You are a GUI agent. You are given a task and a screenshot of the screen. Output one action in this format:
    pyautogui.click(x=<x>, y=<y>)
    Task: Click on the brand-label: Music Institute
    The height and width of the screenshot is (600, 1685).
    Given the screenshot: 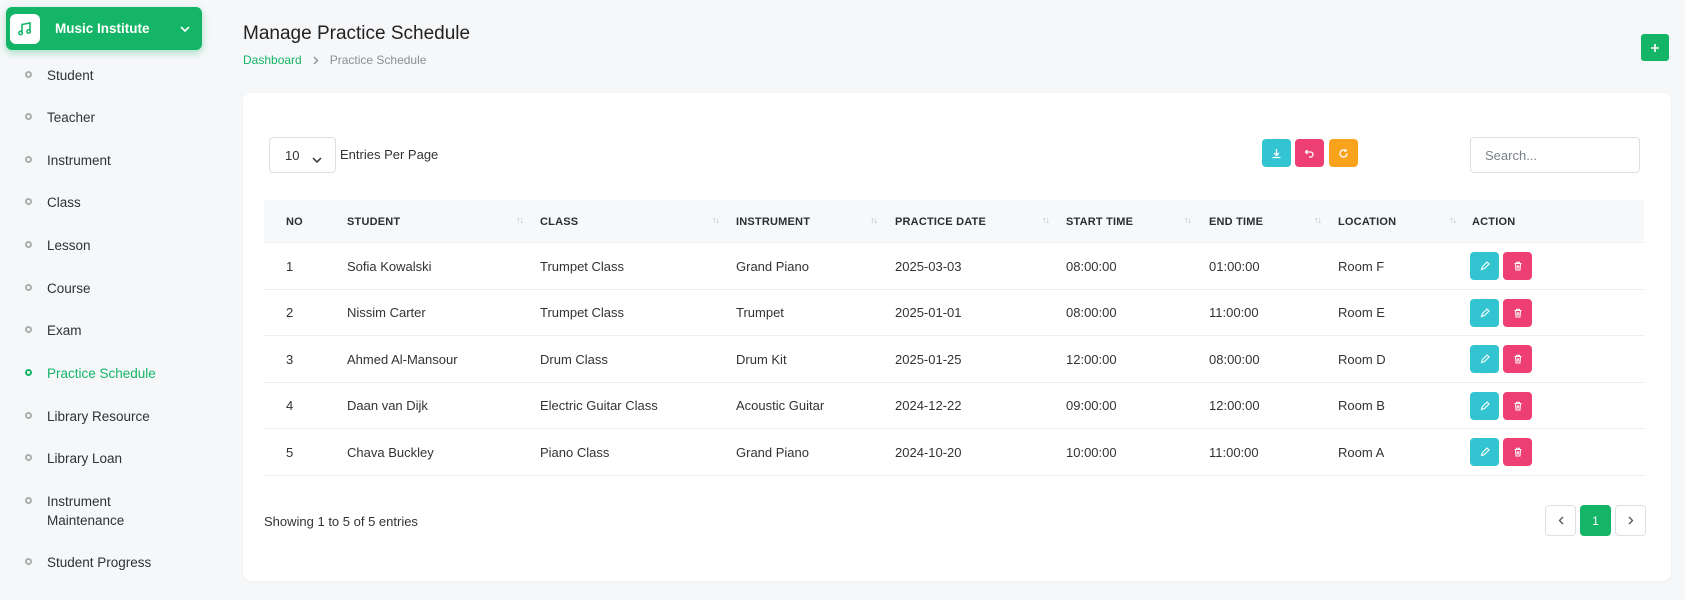 What is the action you would take?
    pyautogui.click(x=102, y=28)
    